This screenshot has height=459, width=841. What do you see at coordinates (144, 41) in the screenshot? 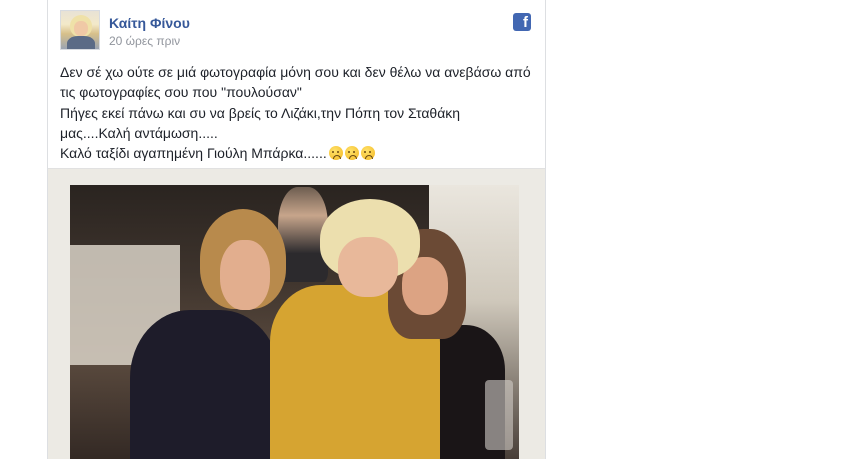
I see `post-timestamp: 20 ώρες πριν` at bounding box center [144, 41].